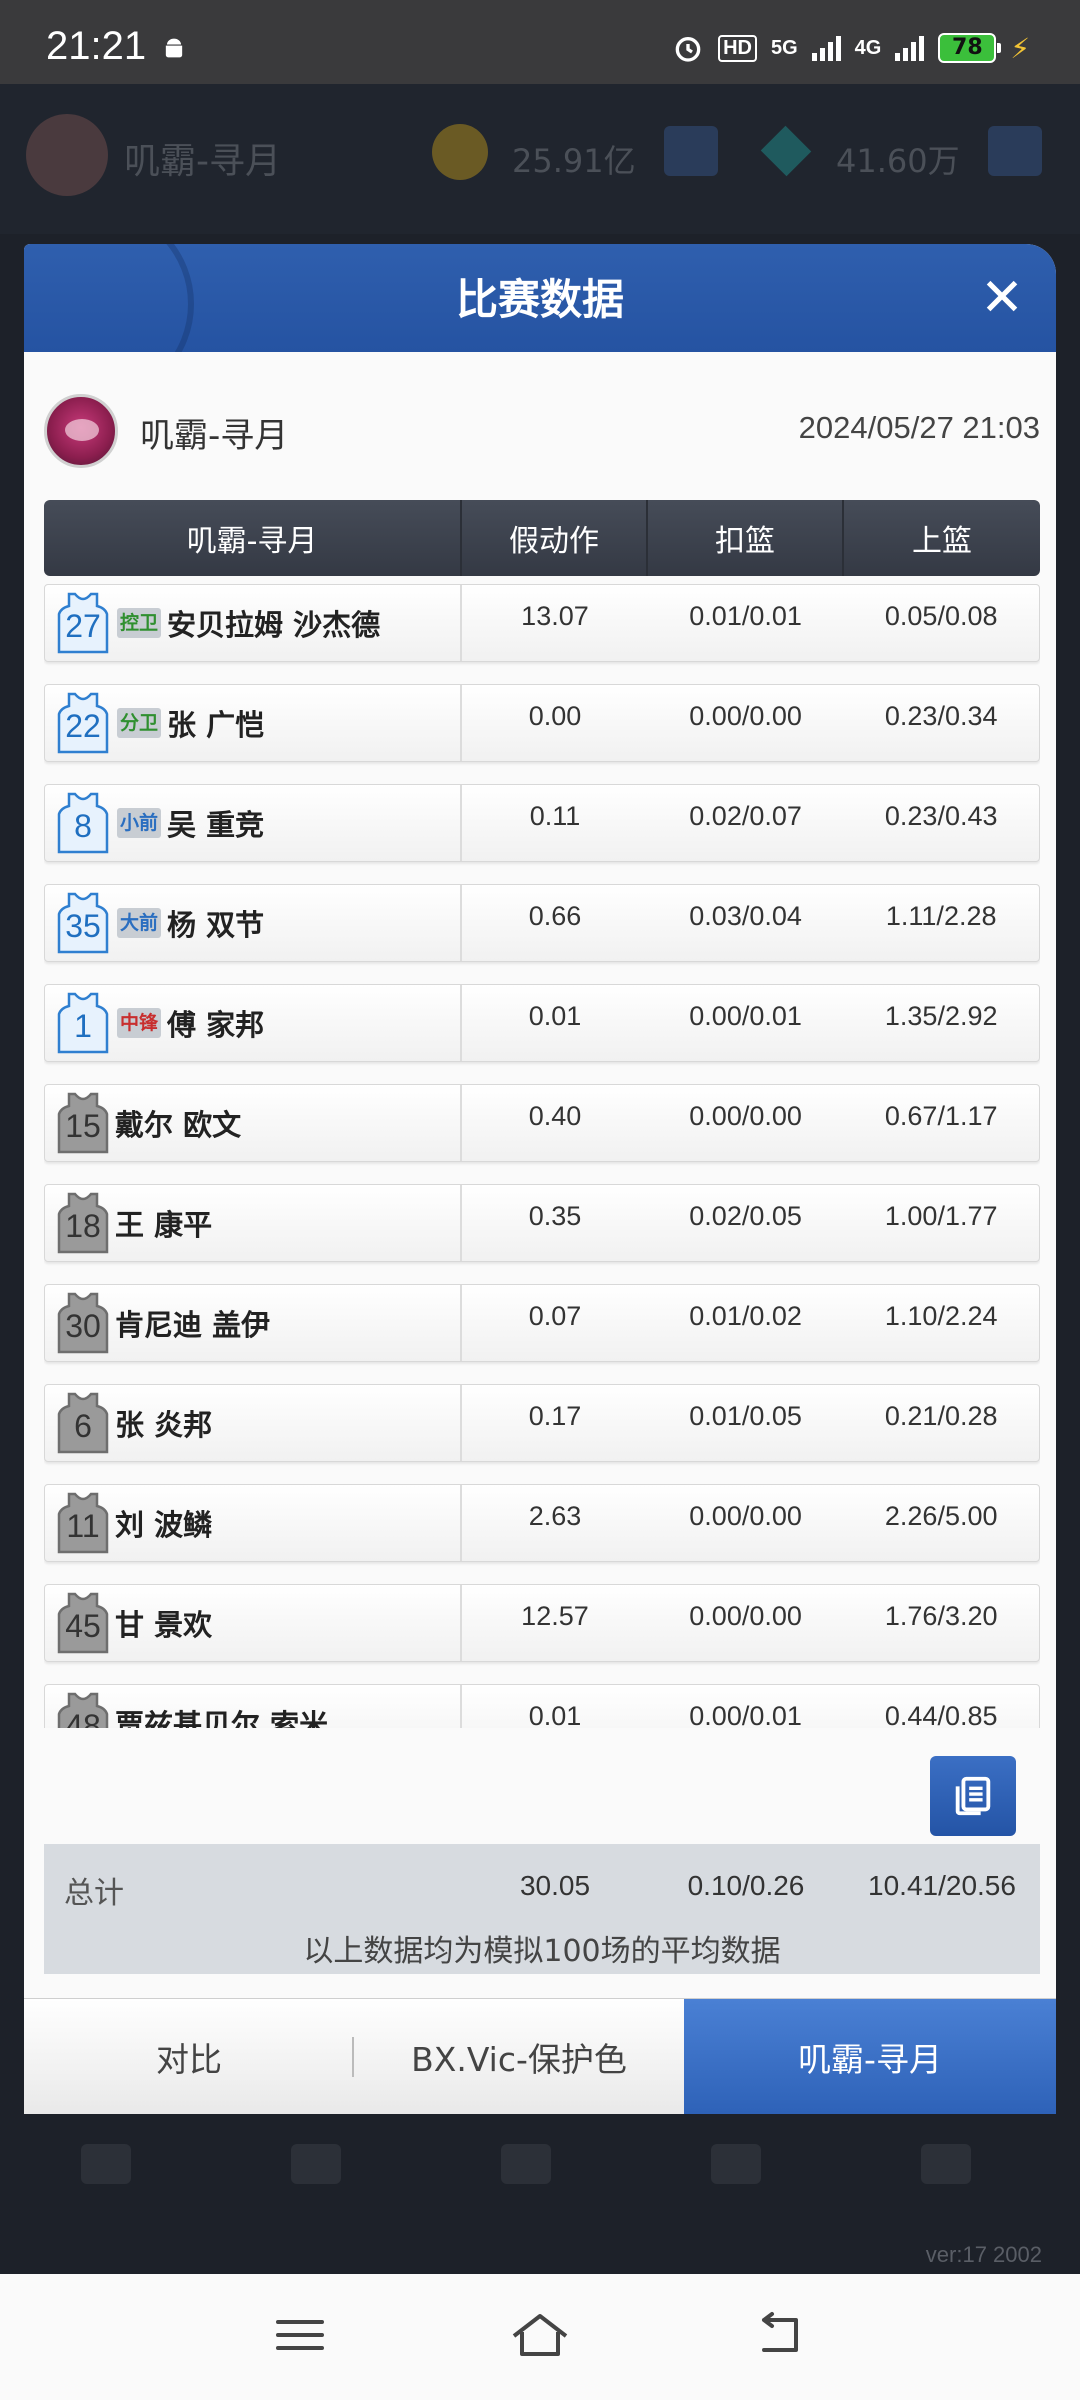 The height and width of the screenshot is (2400, 1080). What do you see at coordinates (216, 1025) in the screenshot?
I see `player-name: 傅 家邦` at bounding box center [216, 1025].